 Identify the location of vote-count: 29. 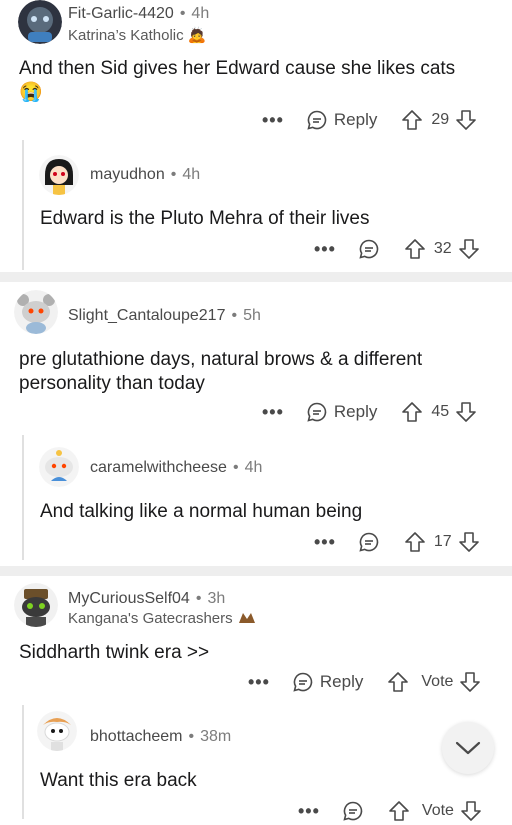
(440, 119).